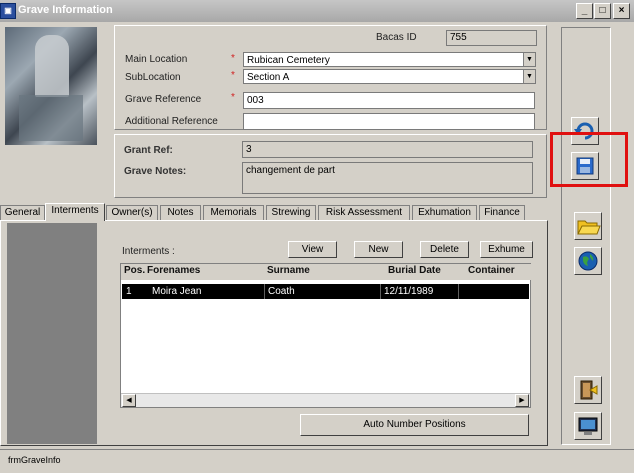 The image size is (634, 473). Describe the element at coordinates (491, 270) in the screenshot. I see `column-header-container: Container` at that location.